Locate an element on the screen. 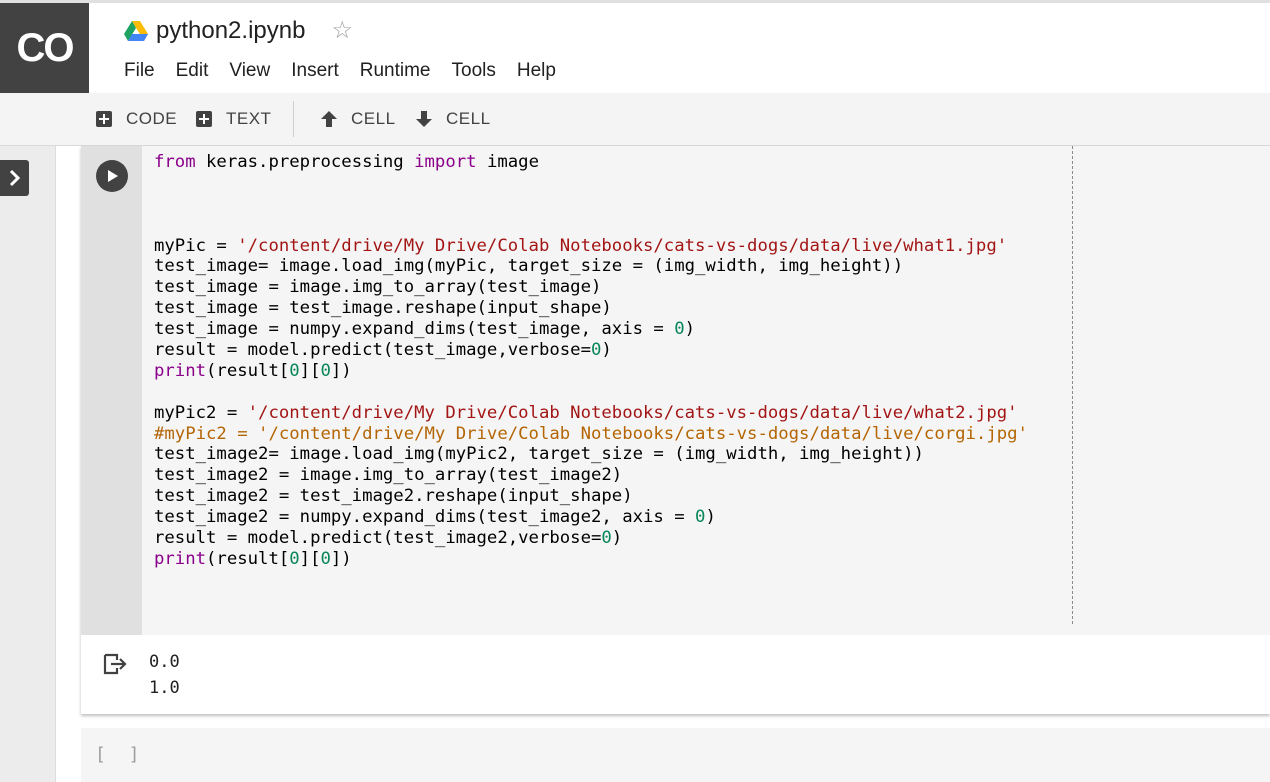 Image resolution: width=1270 pixels, height=782 pixels. chevron-right-icon is located at coordinates (14, 178).